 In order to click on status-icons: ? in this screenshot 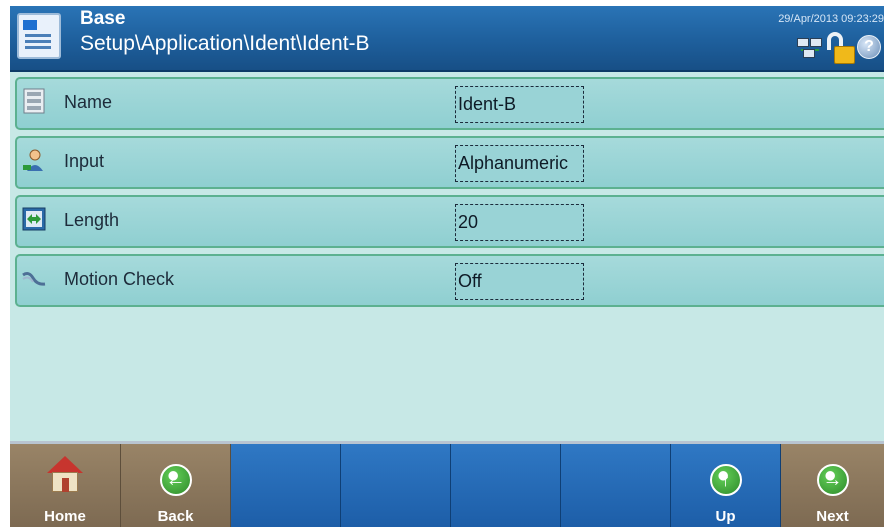, I will do `click(839, 48)`.